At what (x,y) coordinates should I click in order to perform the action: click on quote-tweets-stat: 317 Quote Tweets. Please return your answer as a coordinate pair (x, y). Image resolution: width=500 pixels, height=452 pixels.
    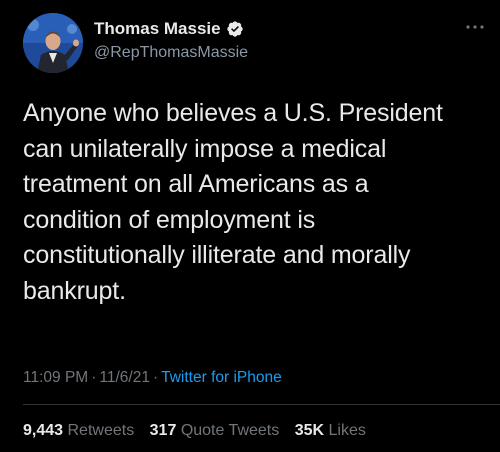
    Looking at the image, I should click on (215, 430).